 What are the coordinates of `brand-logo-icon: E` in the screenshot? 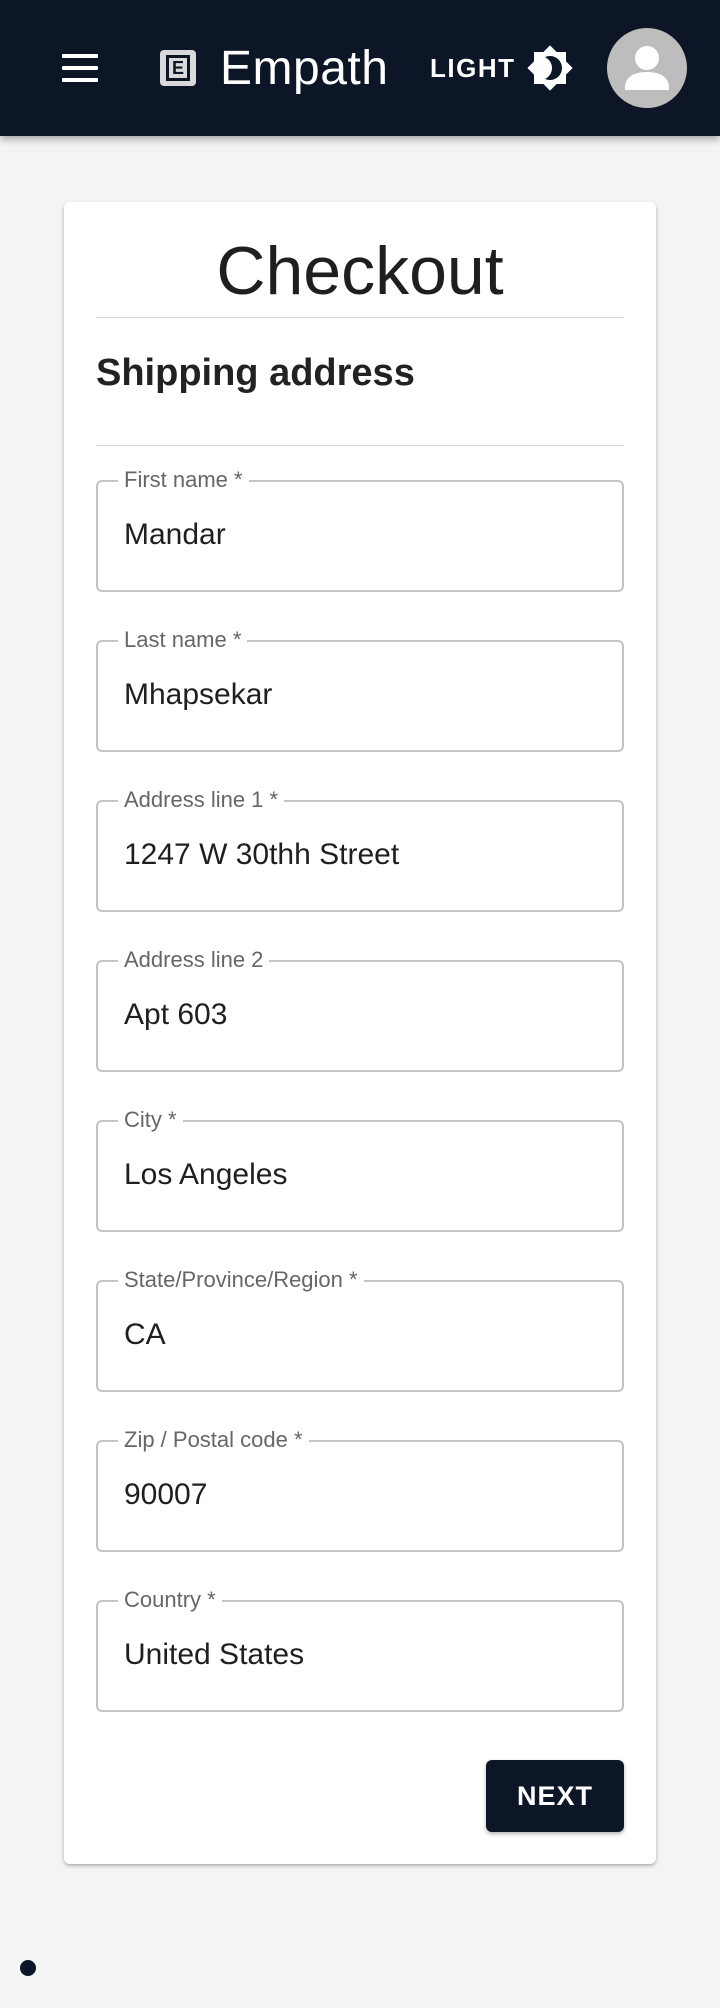 It's located at (178, 68).